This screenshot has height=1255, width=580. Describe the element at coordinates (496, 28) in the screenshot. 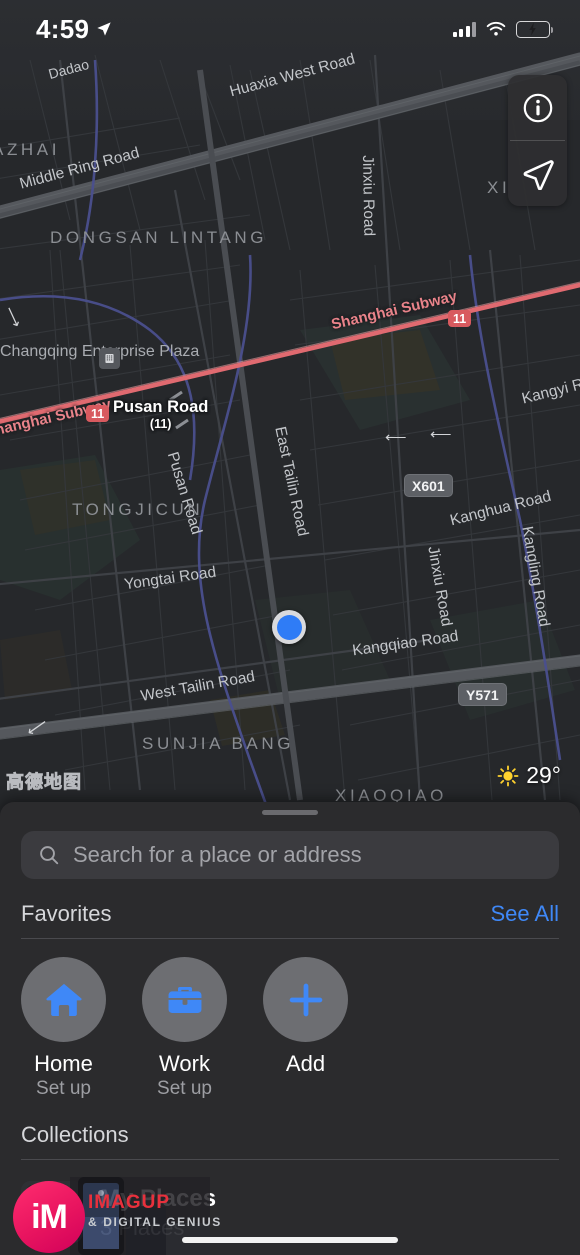

I see `wifi-icon` at that location.